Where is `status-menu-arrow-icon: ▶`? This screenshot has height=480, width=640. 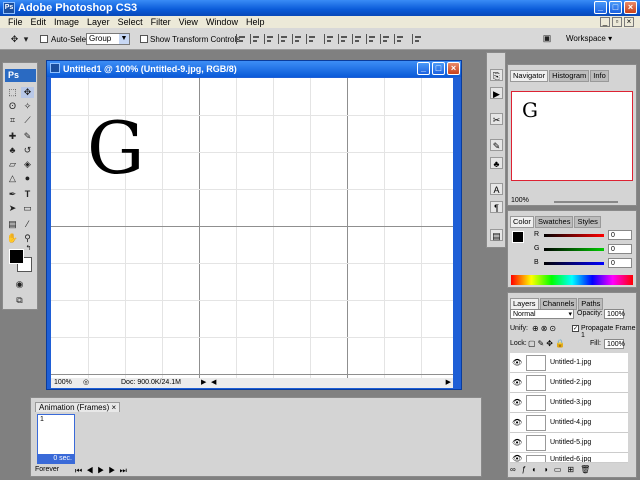
status-menu-arrow-icon: ▶ is located at coordinates (203, 383).